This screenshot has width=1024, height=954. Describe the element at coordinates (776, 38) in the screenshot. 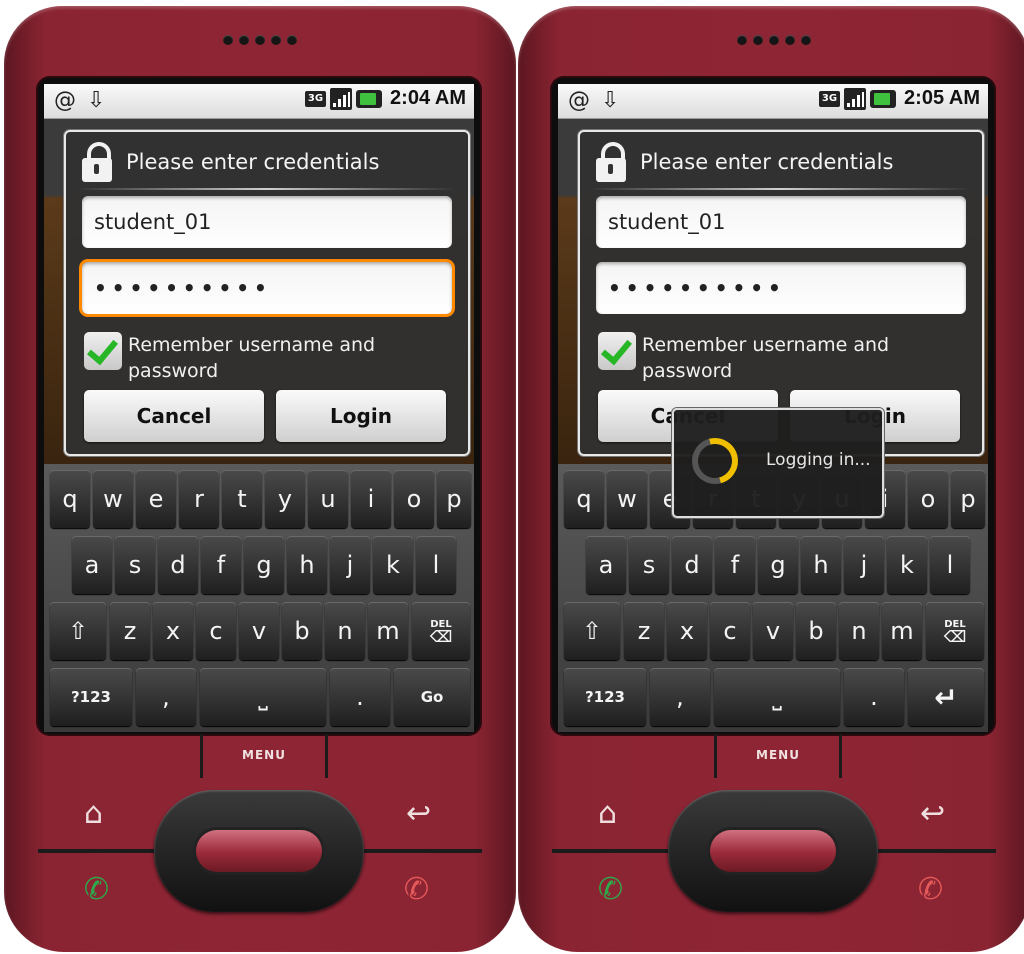

I see `speaker-grille` at that location.